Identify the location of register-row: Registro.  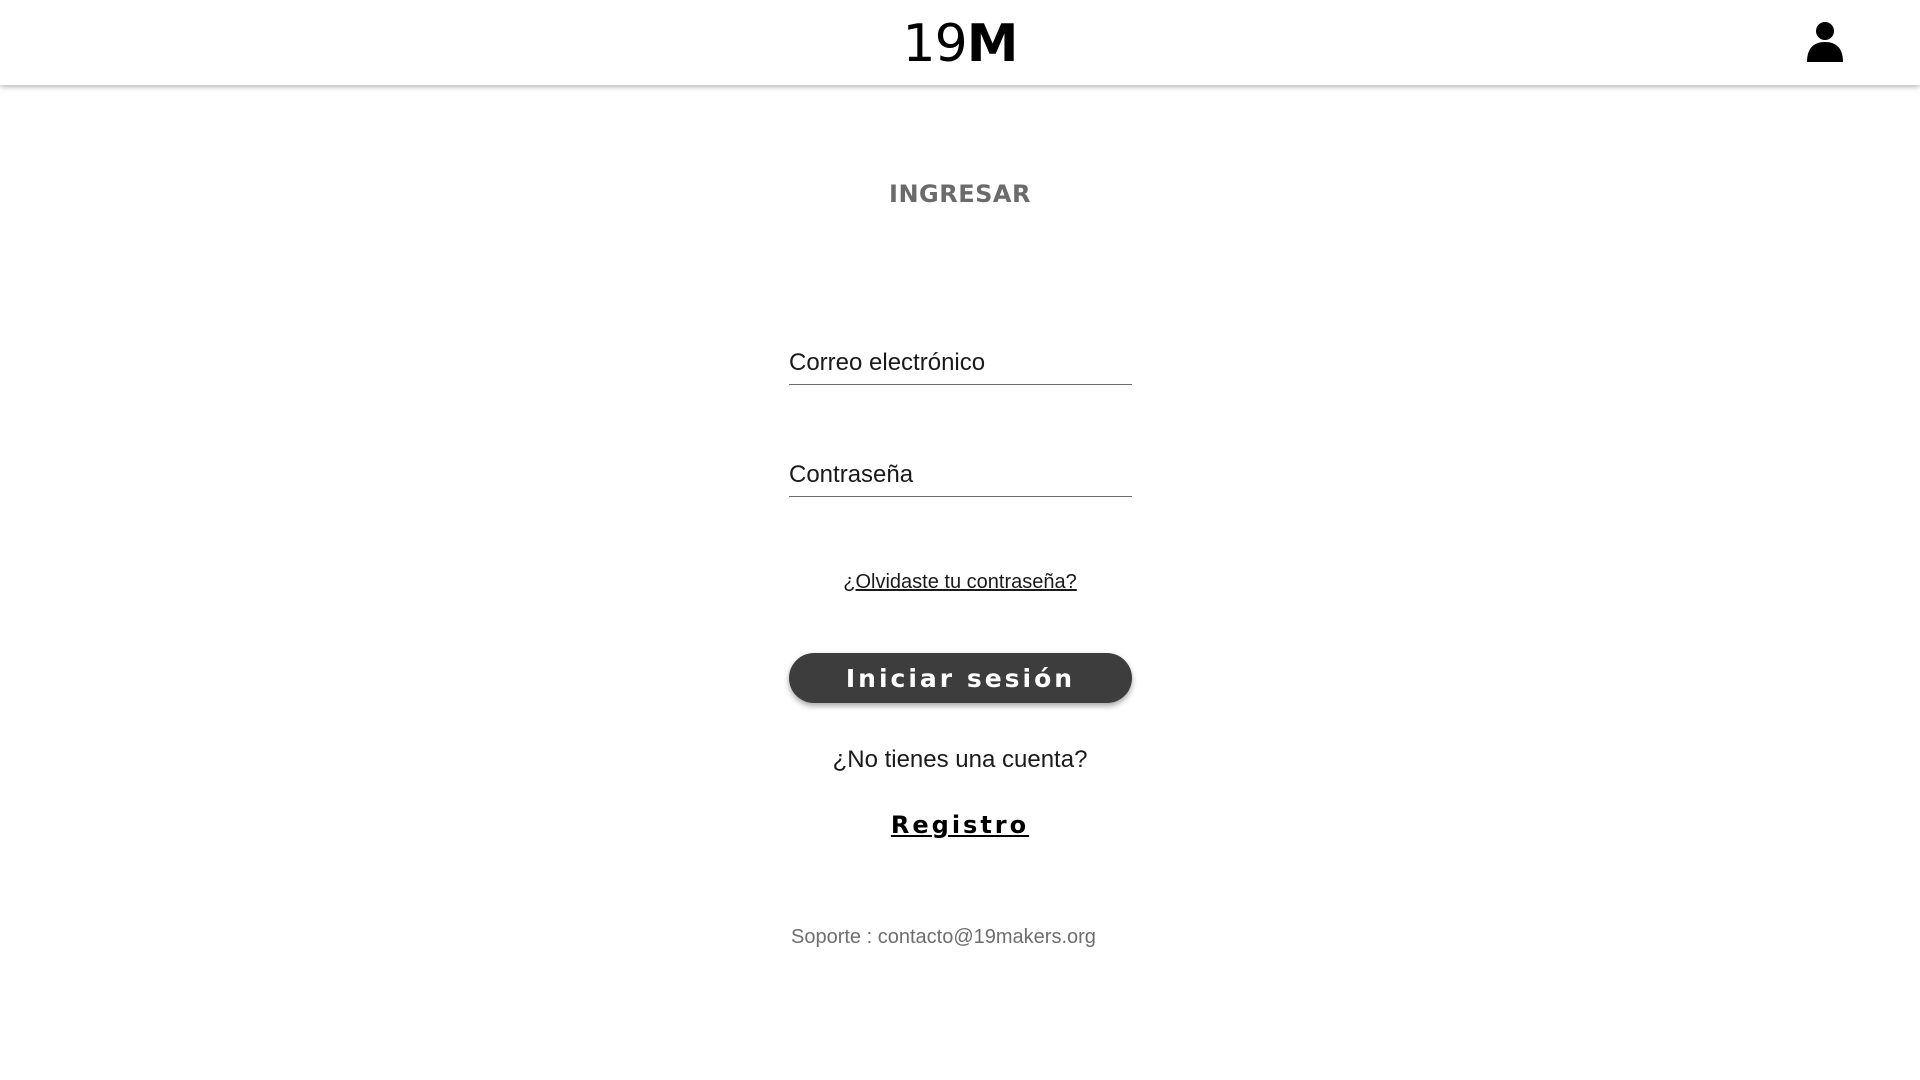
(960, 825).